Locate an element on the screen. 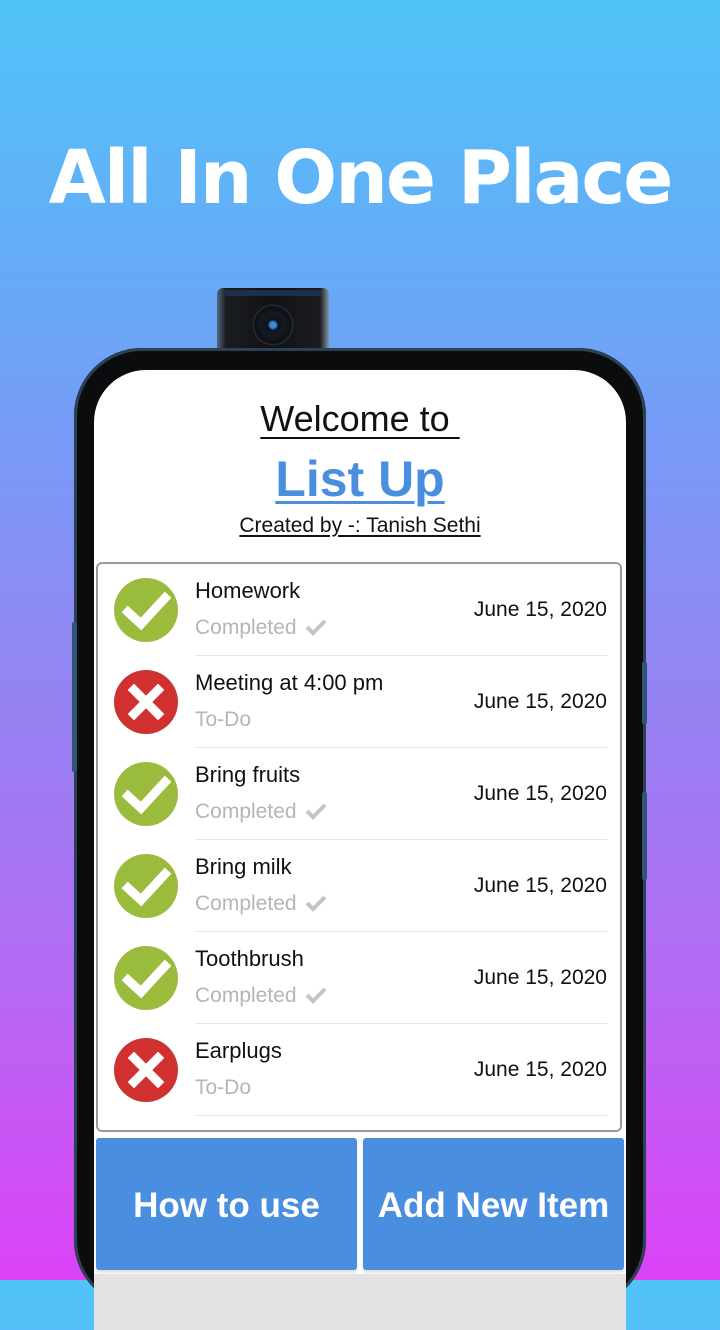  list-item: Bring fruits Completed June 15, 2020 is located at coordinates (359, 794).